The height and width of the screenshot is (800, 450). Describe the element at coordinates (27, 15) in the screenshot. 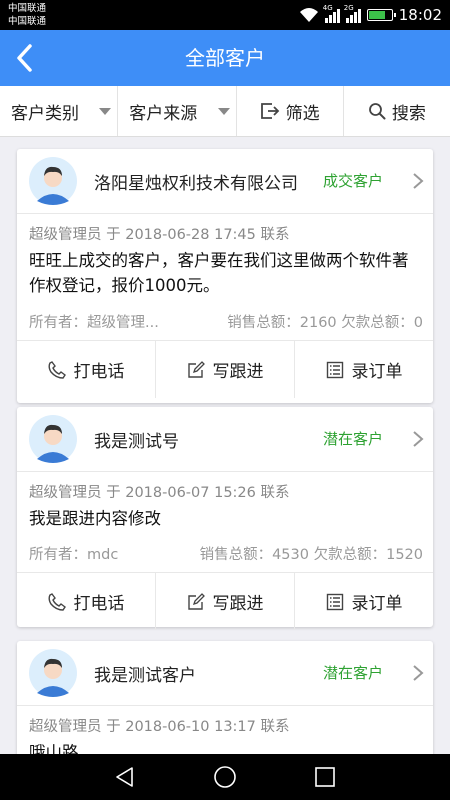

I see `carrier-info: 中国联通 中国联通` at that location.